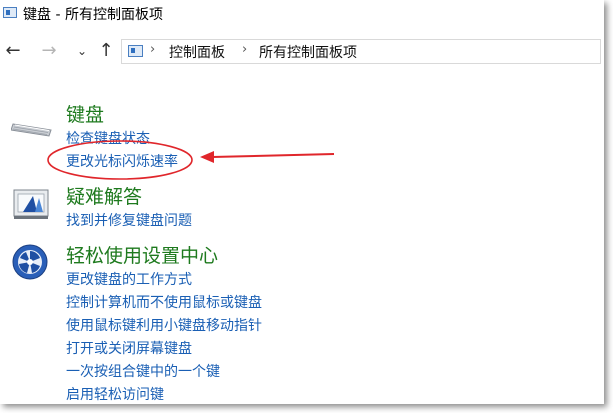 This screenshot has height=413, width=613. Describe the element at coordinates (13, 51) in the screenshot. I see `back-arrow-icon: ←` at that location.